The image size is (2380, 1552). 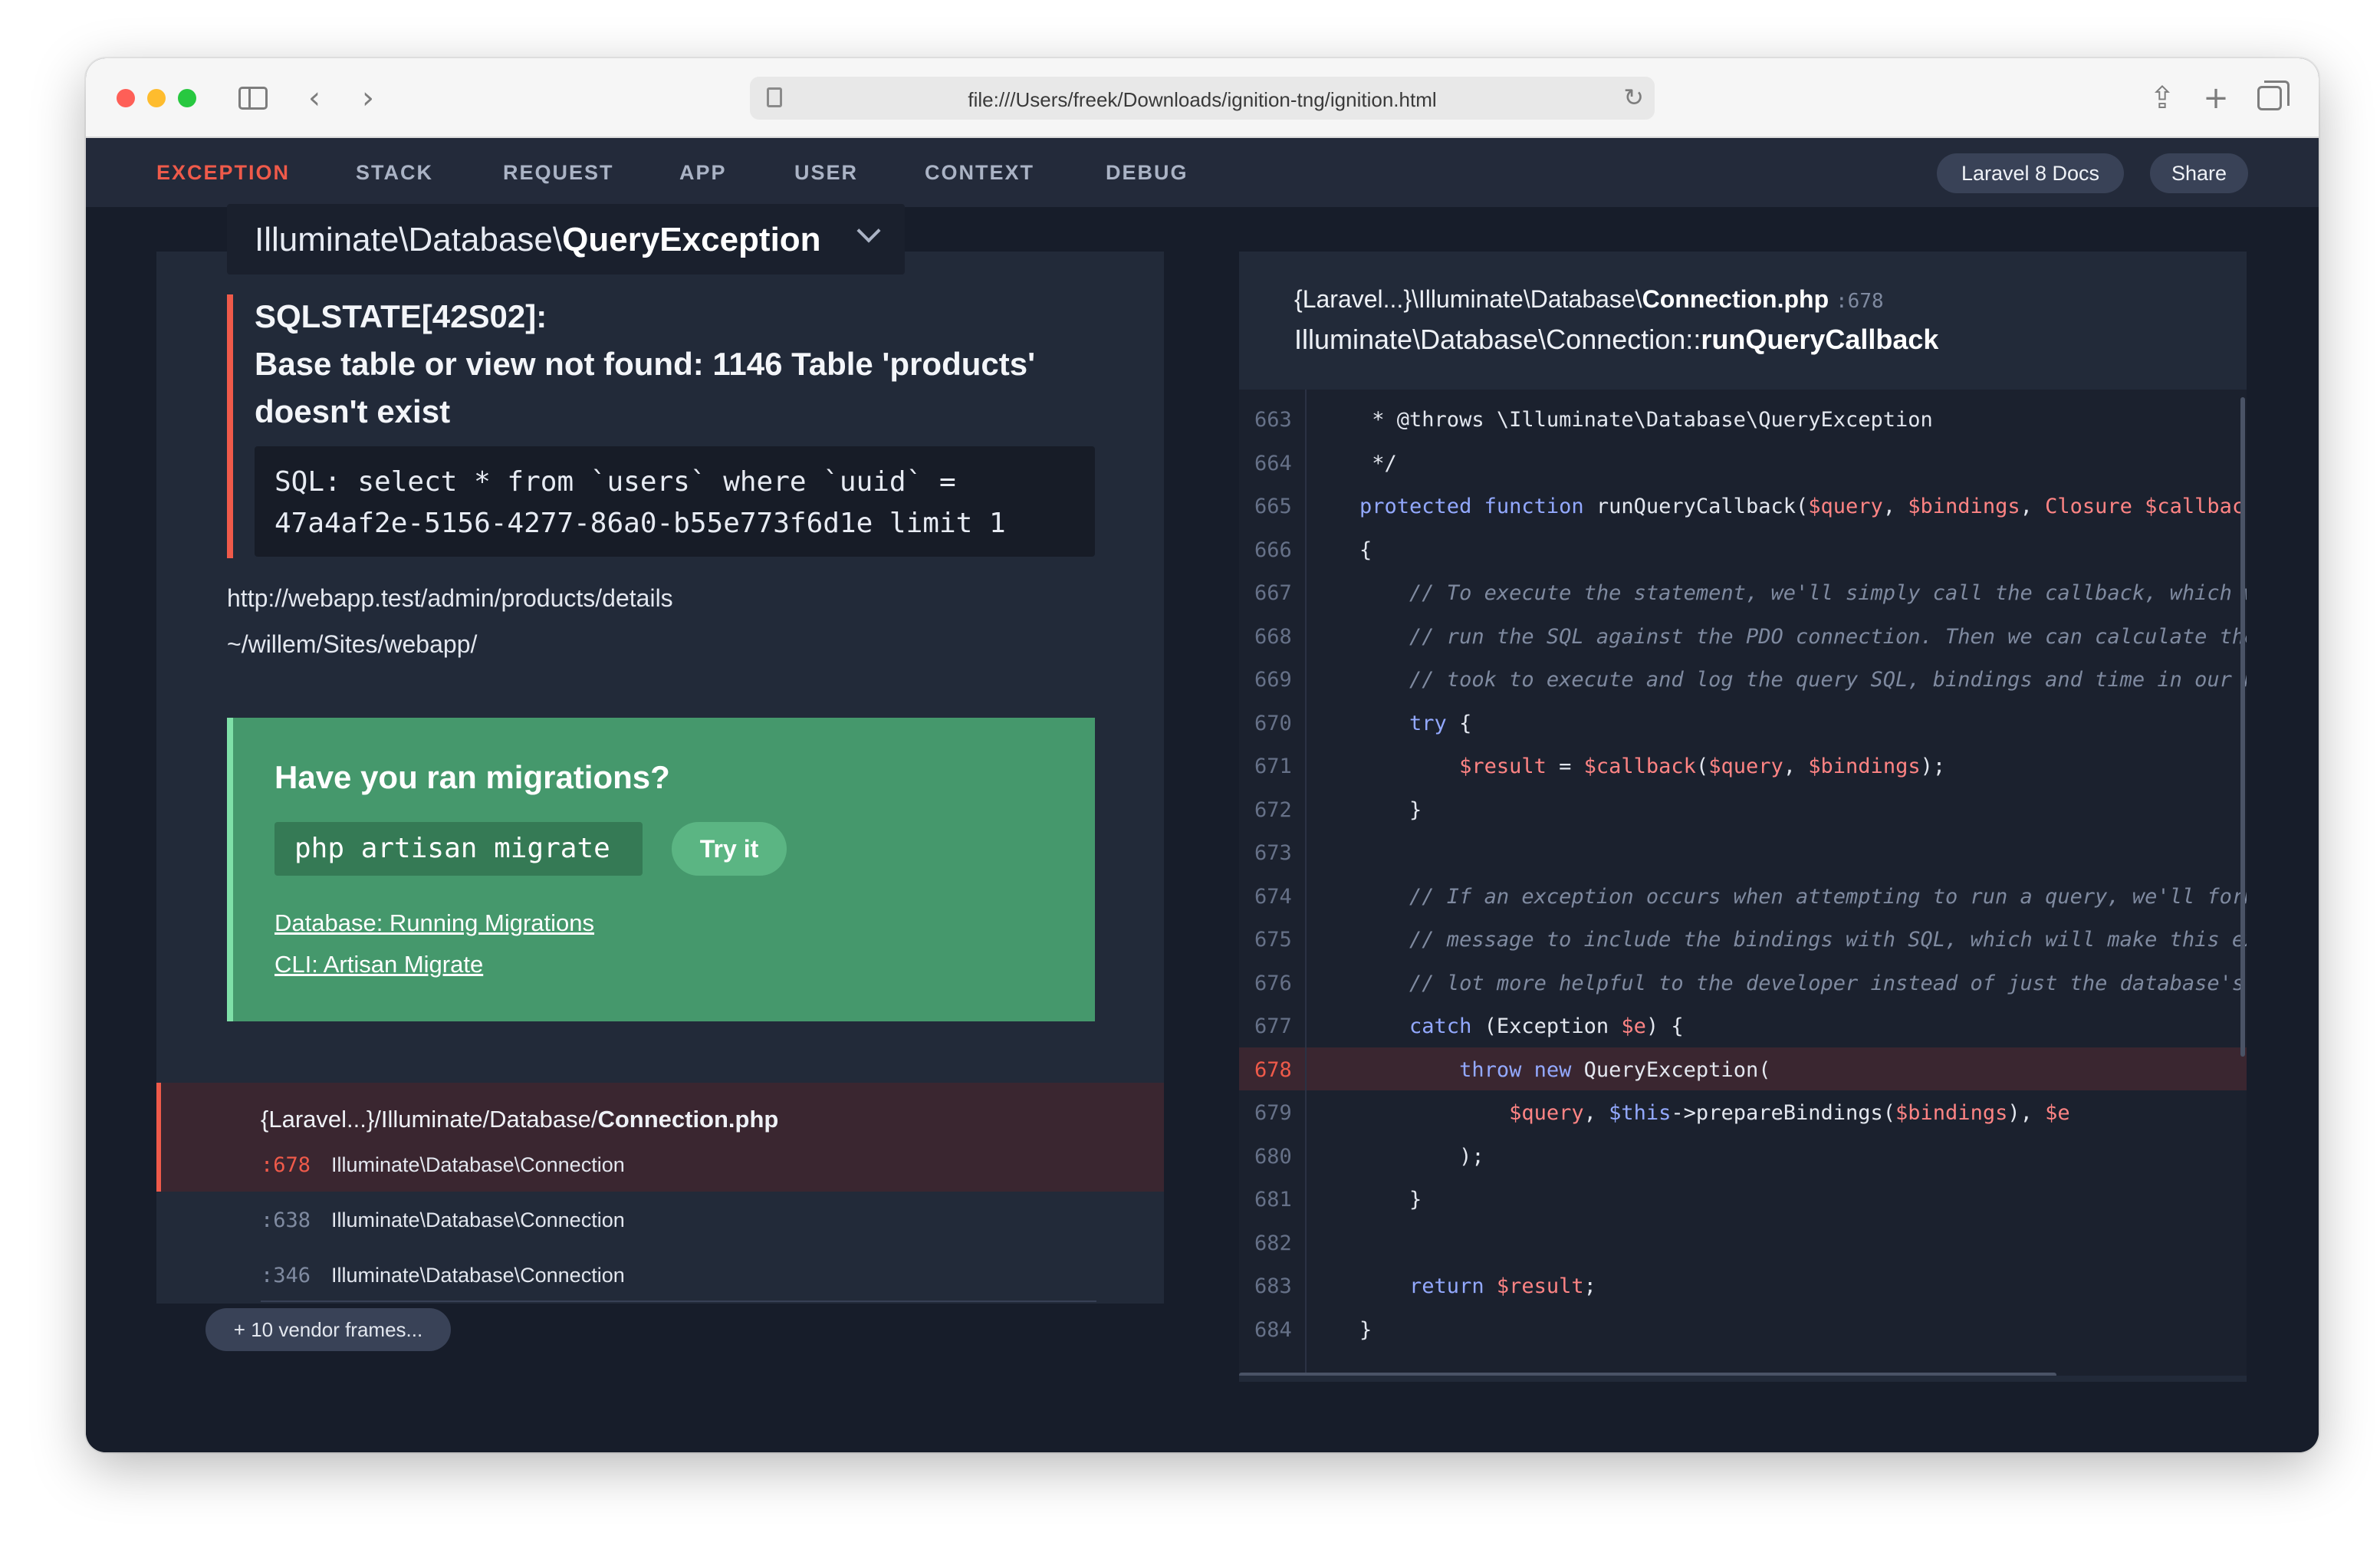 I want to click on share-icon: ⇪, so click(x=2162, y=99).